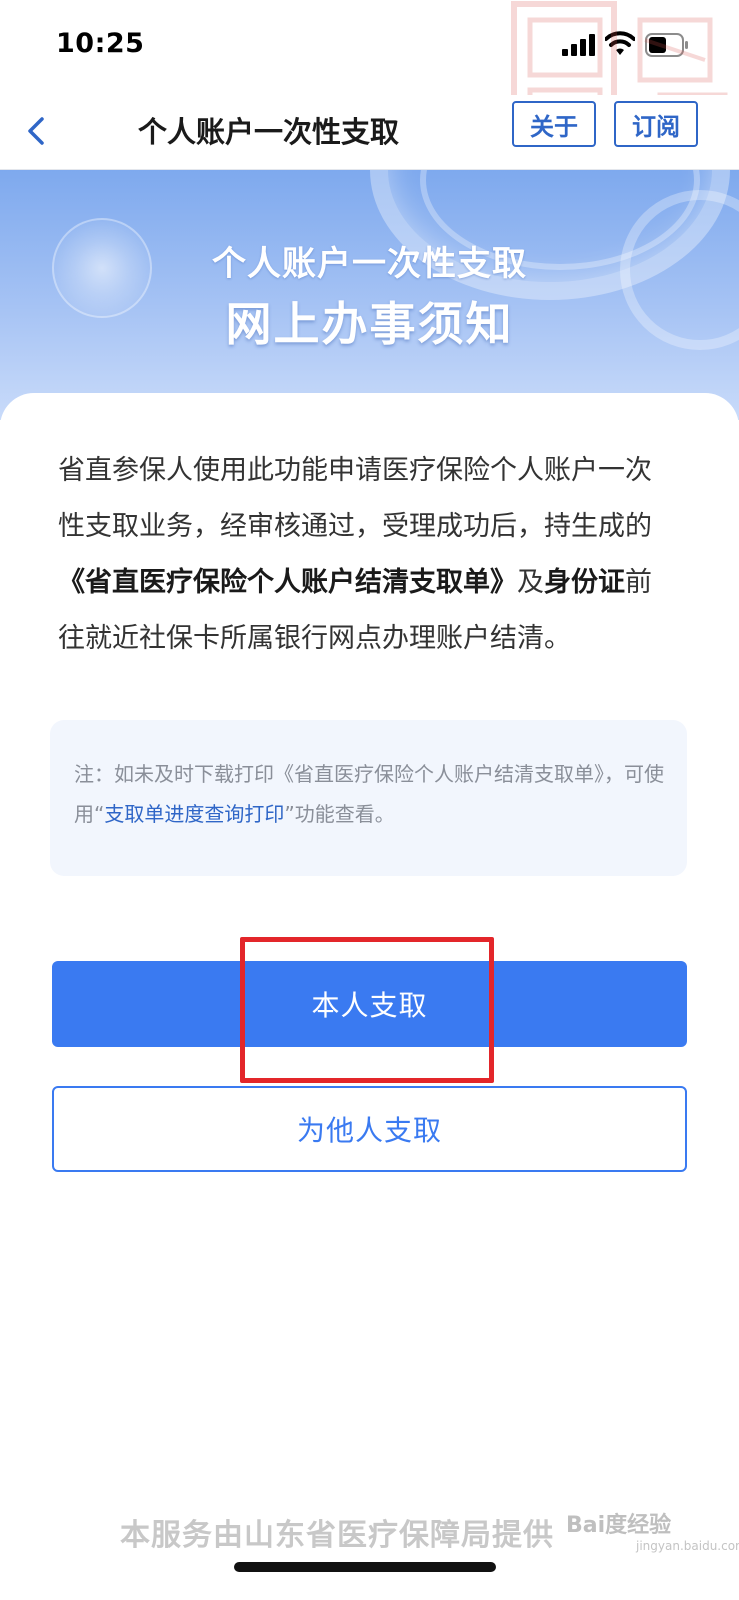  What do you see at coordinates (369, 47) in the screenshot?
I see `status-bar: 10:25` at bounding box center [369, 47].